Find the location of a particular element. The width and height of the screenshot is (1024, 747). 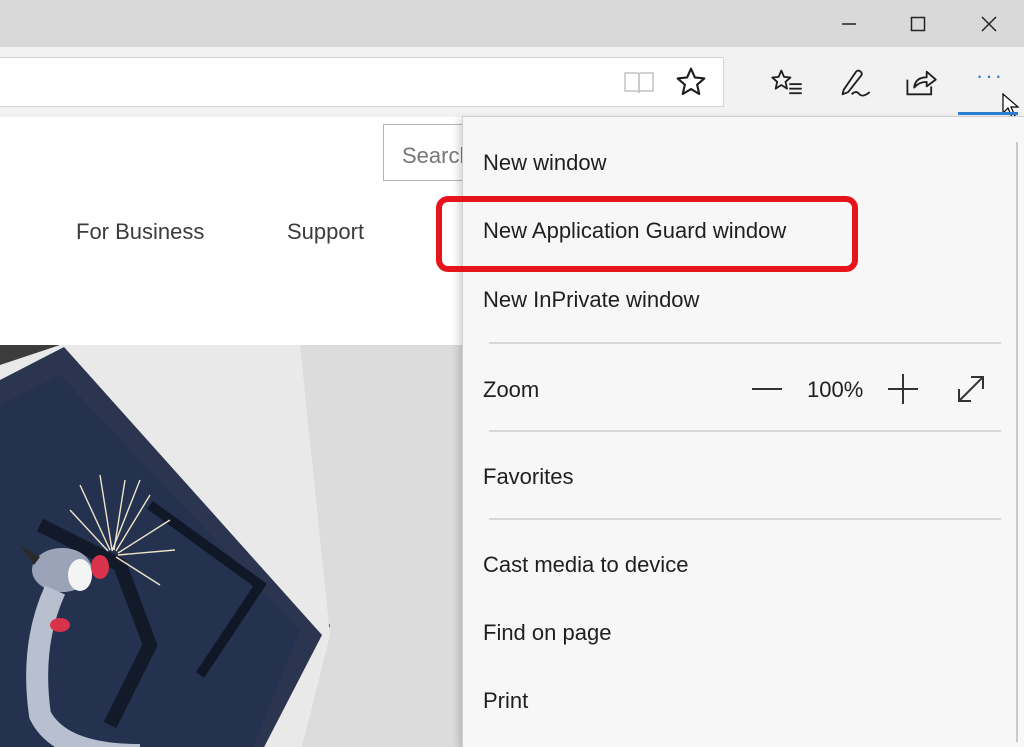

share-button is located at coordinates (921, 83).